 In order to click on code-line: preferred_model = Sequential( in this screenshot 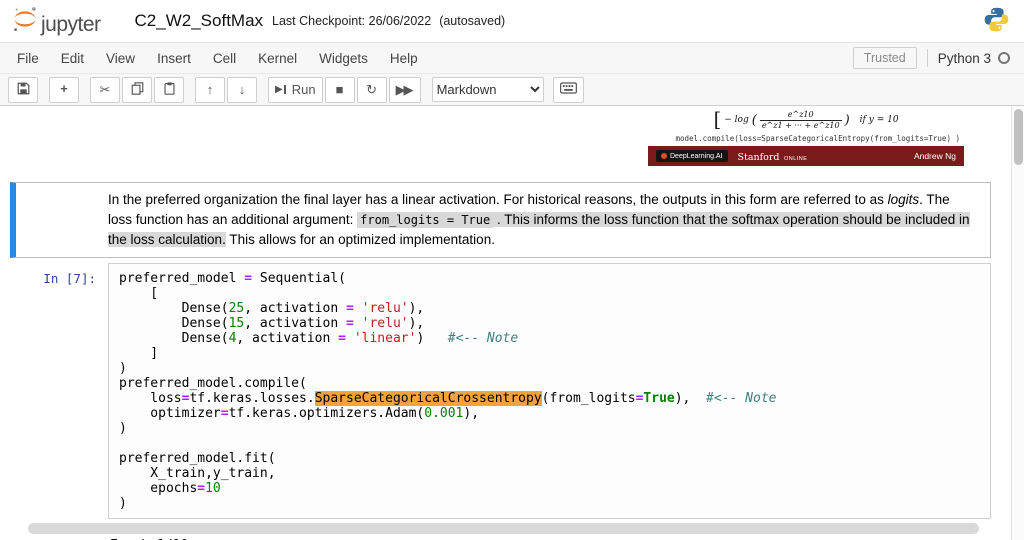, I will do `click(232, 278)`.